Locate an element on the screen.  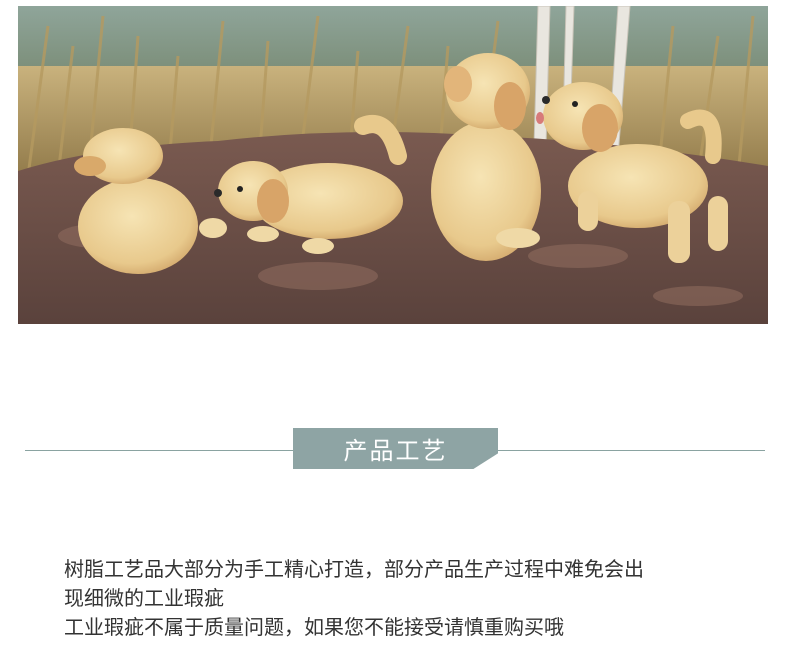
notes-line-1: 树脂工艺品大部分为手工精心打造，部分产品生产过程中难免会出 is located at coordinates (354, 569).